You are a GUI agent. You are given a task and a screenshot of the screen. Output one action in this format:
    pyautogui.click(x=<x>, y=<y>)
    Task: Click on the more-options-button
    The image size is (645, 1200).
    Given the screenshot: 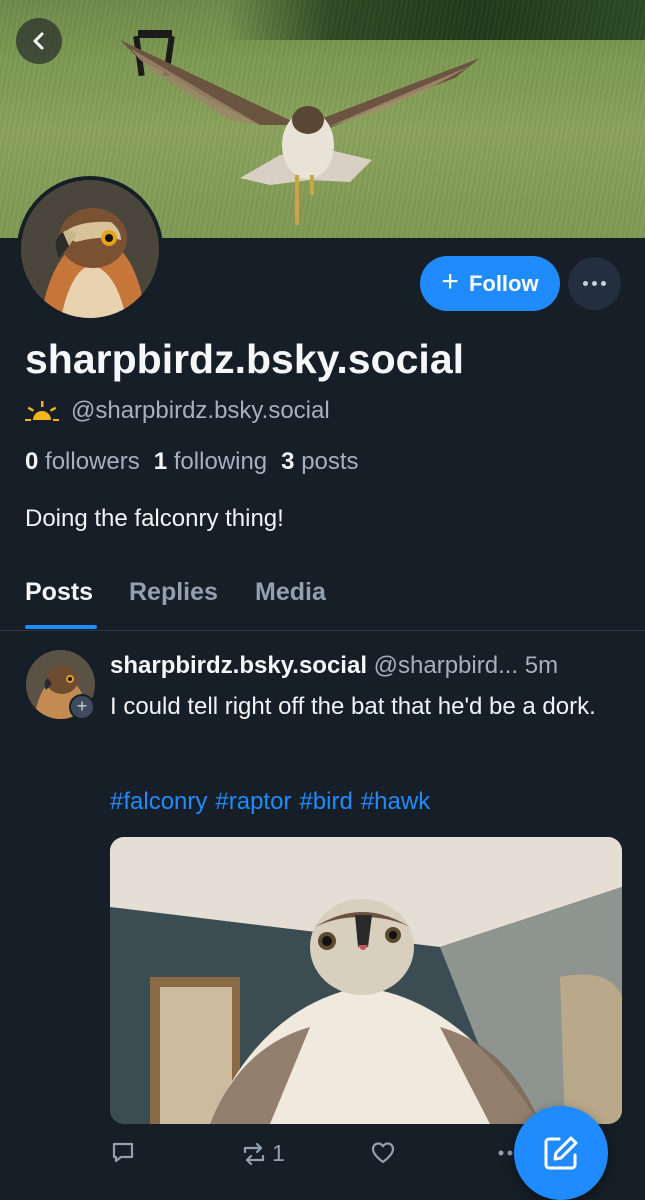 What is the action you would take?
    pyautogui.click(x=594, y=283)
    